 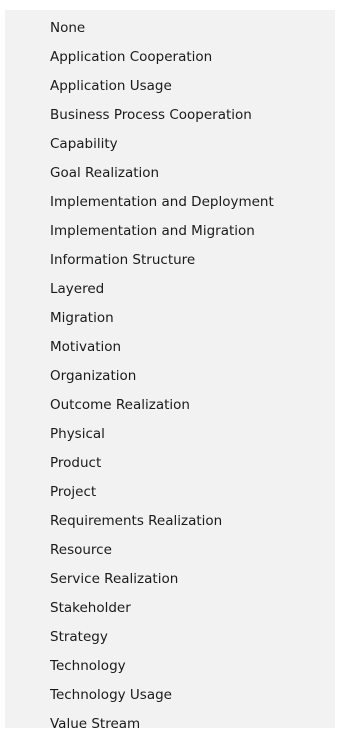 I want to click on menu-item-technology-usage: Technology Usage, so click(x=170, y=695).